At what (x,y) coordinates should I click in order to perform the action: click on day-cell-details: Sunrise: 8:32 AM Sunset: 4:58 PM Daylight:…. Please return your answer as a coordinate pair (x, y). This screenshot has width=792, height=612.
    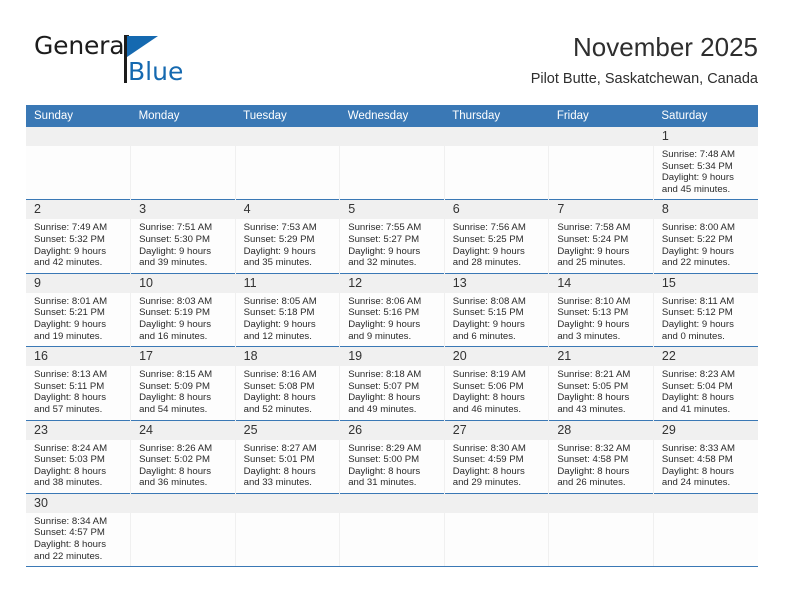
    Looking at the image, I should click on (601, 466).